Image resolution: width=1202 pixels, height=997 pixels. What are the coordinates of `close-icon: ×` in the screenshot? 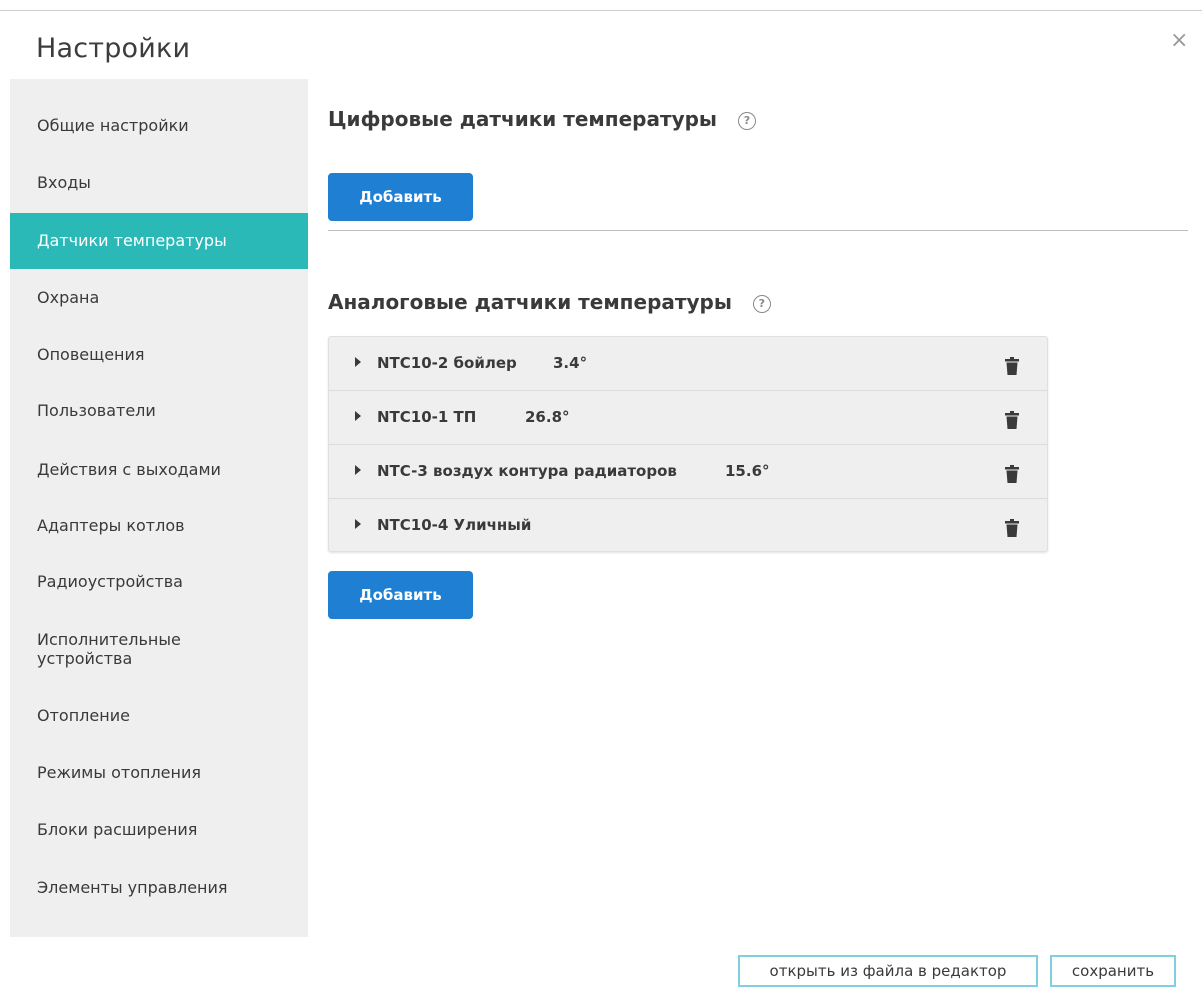 It's located at (1179, 41).